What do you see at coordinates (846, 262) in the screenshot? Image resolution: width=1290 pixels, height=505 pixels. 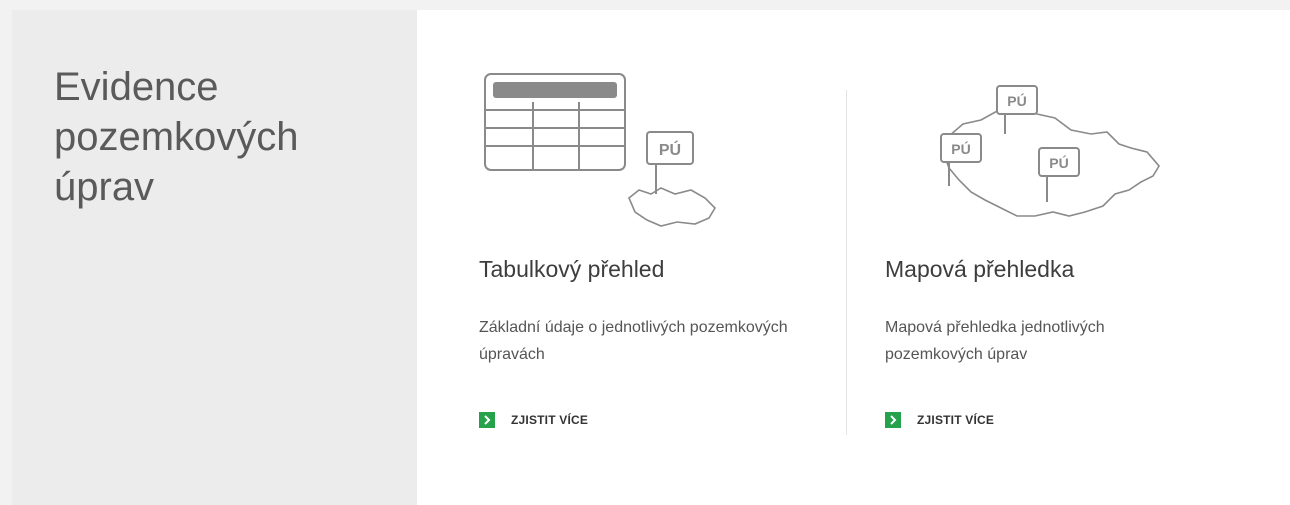 I see `divider` at bounding box center [846, 262].